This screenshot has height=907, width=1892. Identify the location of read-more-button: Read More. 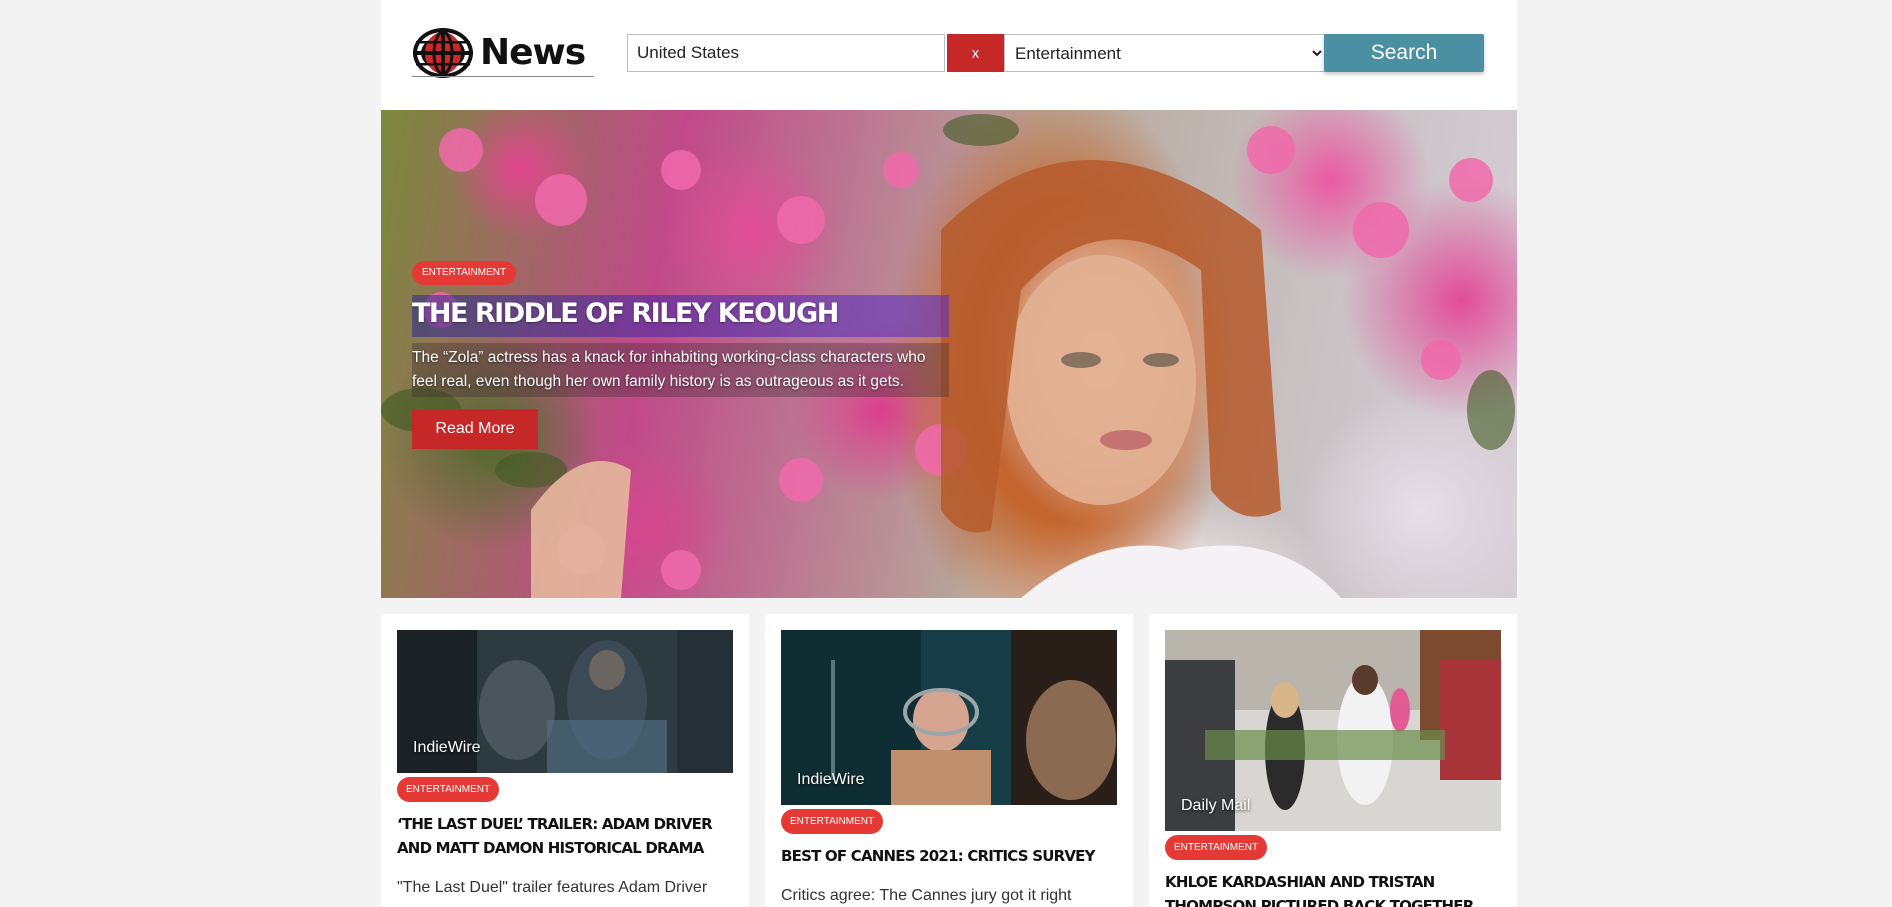
(475, 429).